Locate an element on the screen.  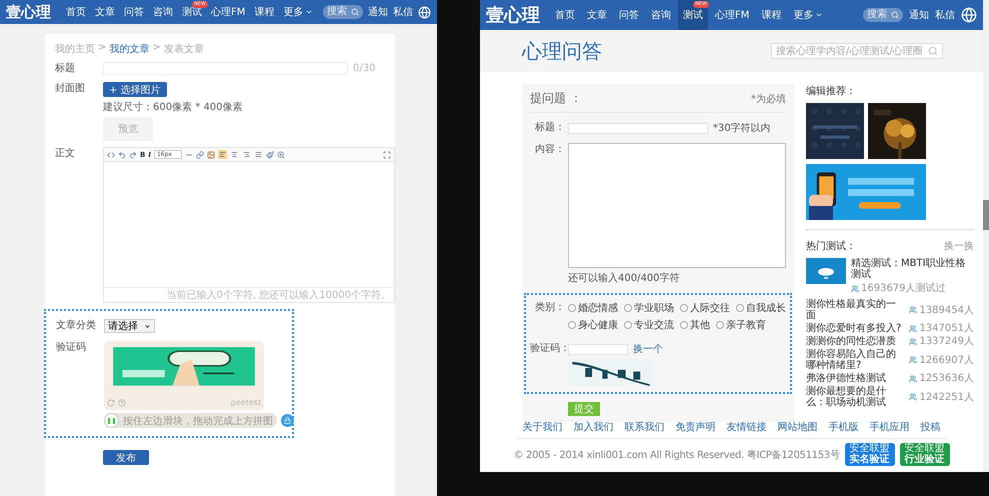
form-heading: 提问题 ： is located at coordinates (556, 98).